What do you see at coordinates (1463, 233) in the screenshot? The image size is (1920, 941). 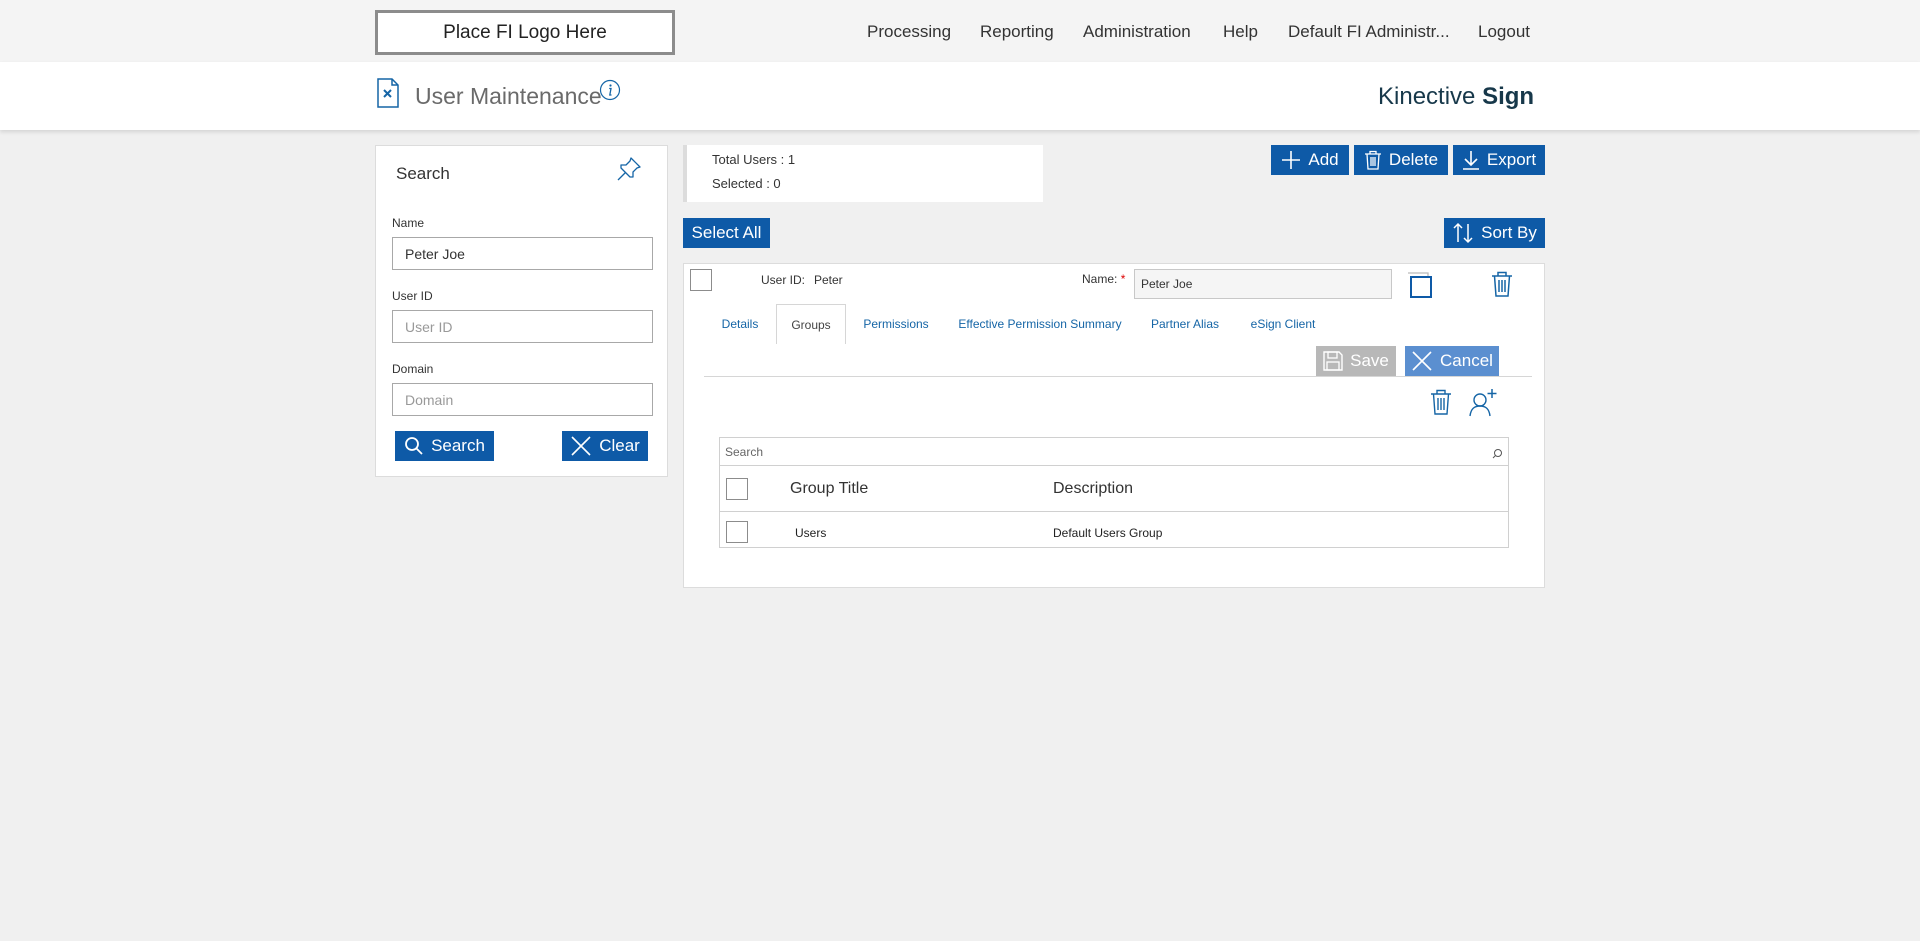 I see `sort-icon` at bounding box center [1463, 233].